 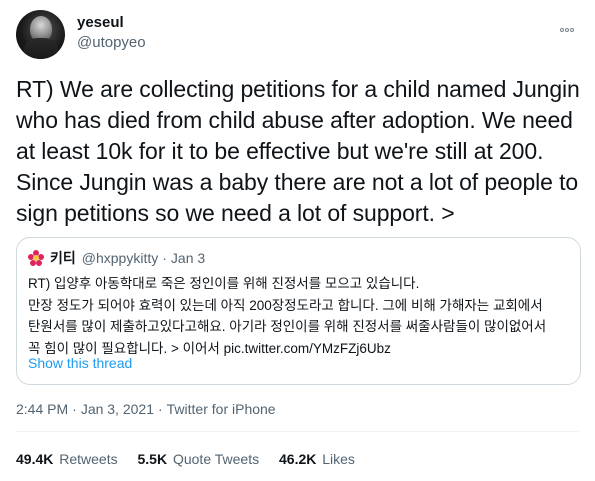 What do you see at coordinates (221, 409) in the screenshot?
I see `tweet-source: Twitter for iPhone` at bounding box center [221, 409].